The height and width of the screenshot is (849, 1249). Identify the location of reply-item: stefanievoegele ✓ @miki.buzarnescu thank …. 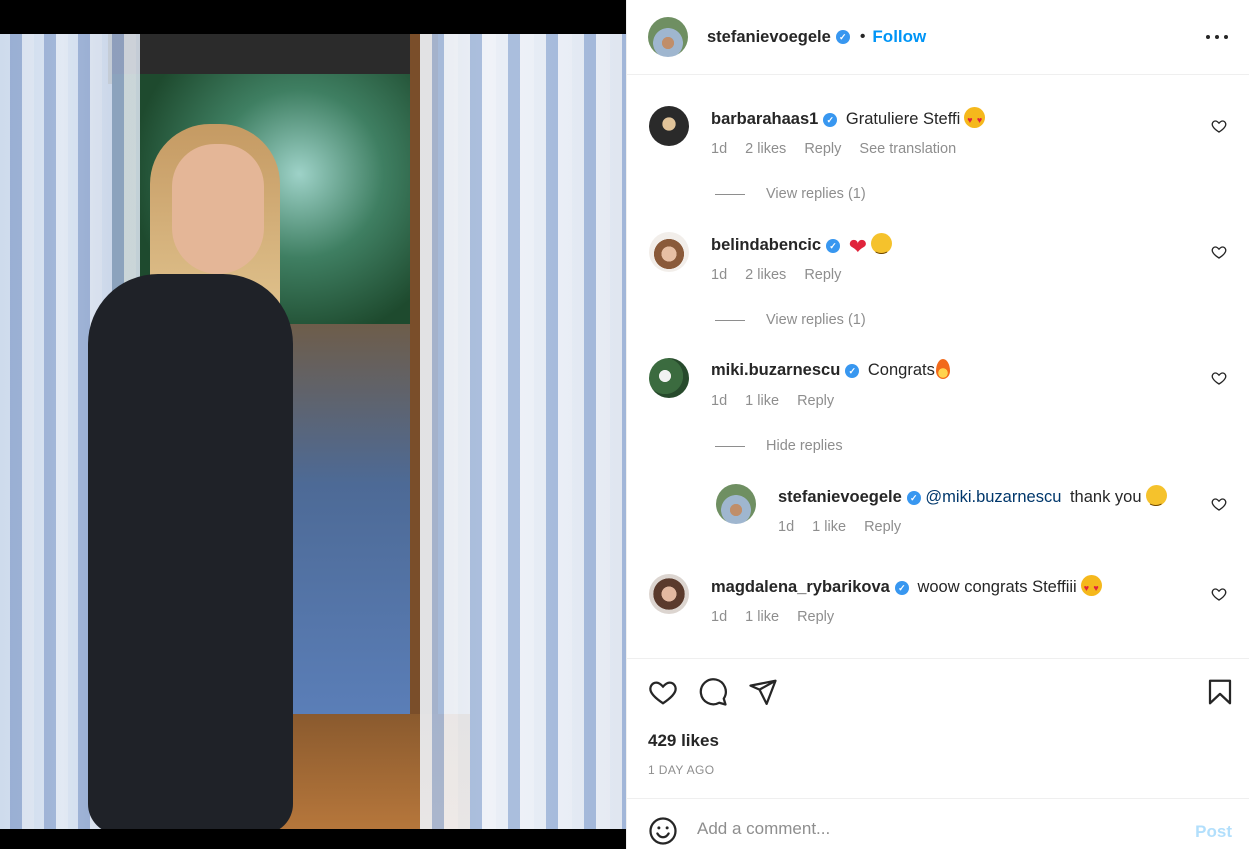
(977, 514).